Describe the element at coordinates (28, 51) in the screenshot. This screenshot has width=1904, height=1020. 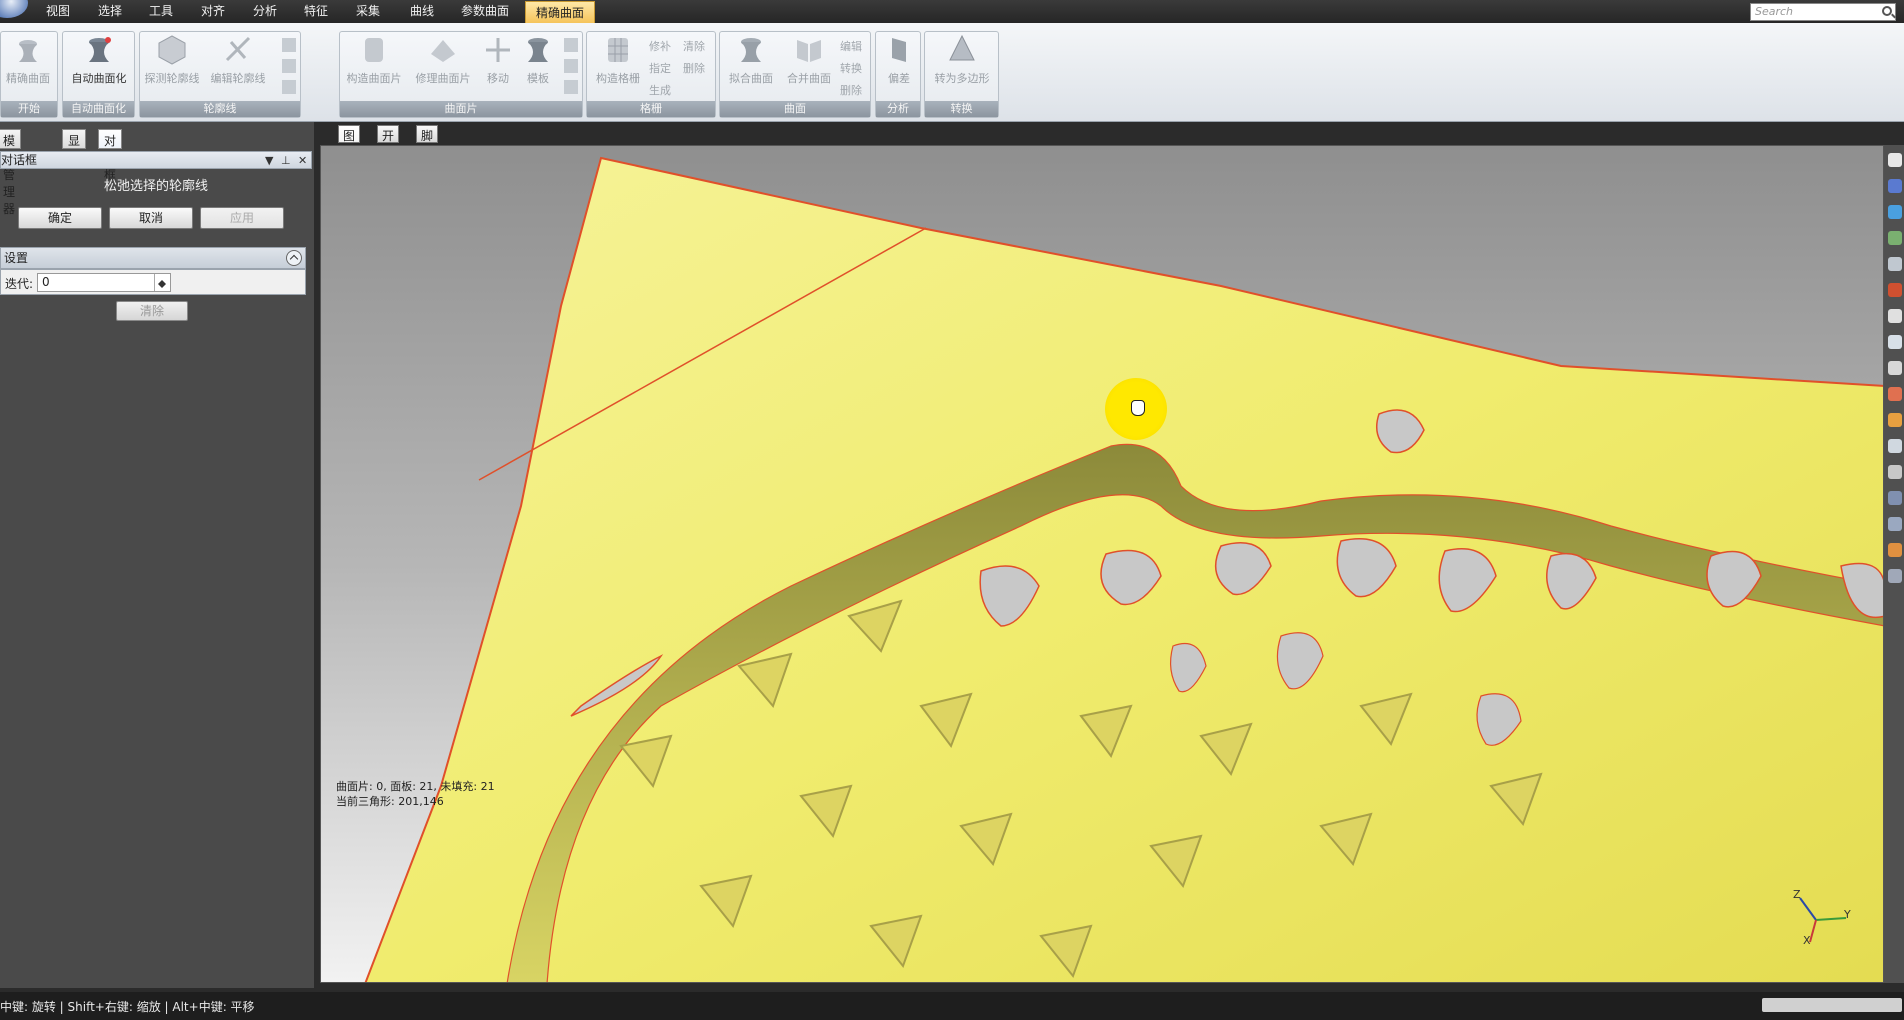
I see `exact-surface-icon` at that location.